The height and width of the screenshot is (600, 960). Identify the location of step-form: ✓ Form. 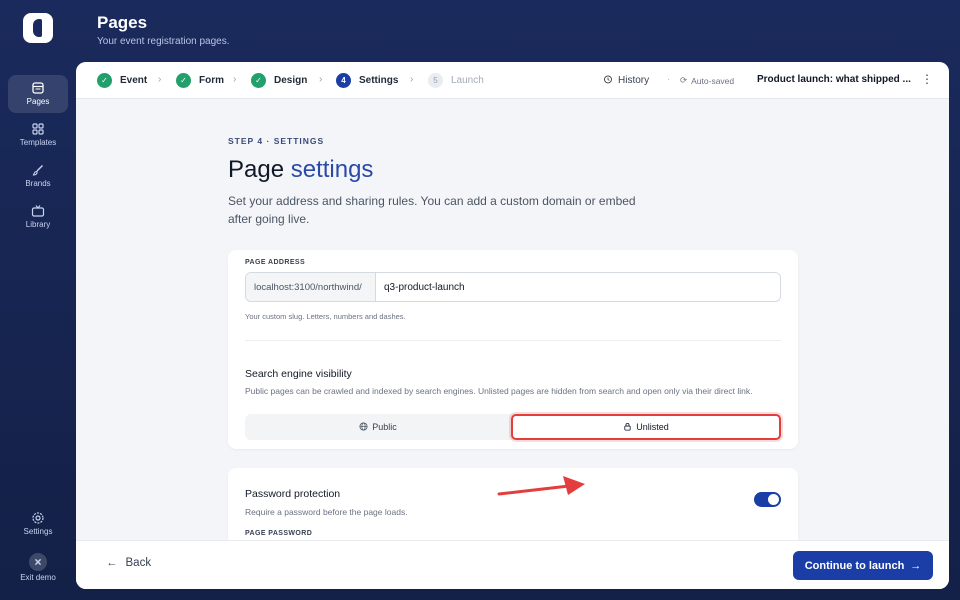
(200, 80).